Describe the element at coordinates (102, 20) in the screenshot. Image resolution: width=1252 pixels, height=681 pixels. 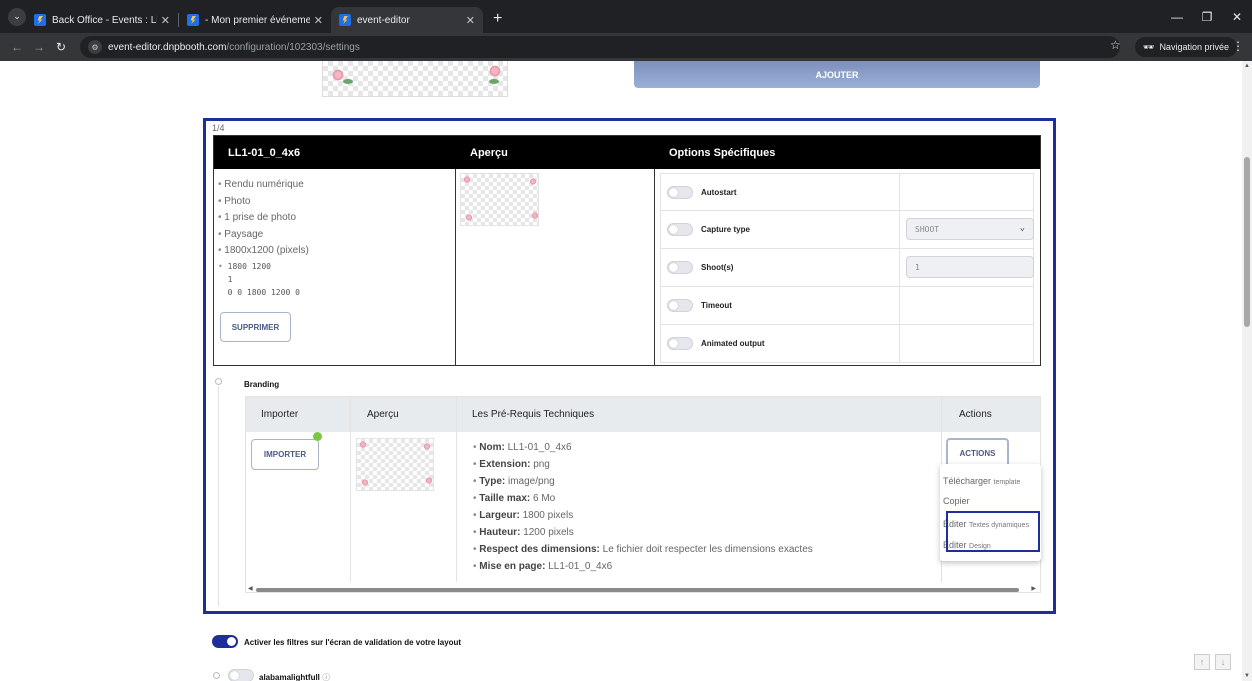
I see `browser-tab-0: Back Office - Events : List ✕` at that location.